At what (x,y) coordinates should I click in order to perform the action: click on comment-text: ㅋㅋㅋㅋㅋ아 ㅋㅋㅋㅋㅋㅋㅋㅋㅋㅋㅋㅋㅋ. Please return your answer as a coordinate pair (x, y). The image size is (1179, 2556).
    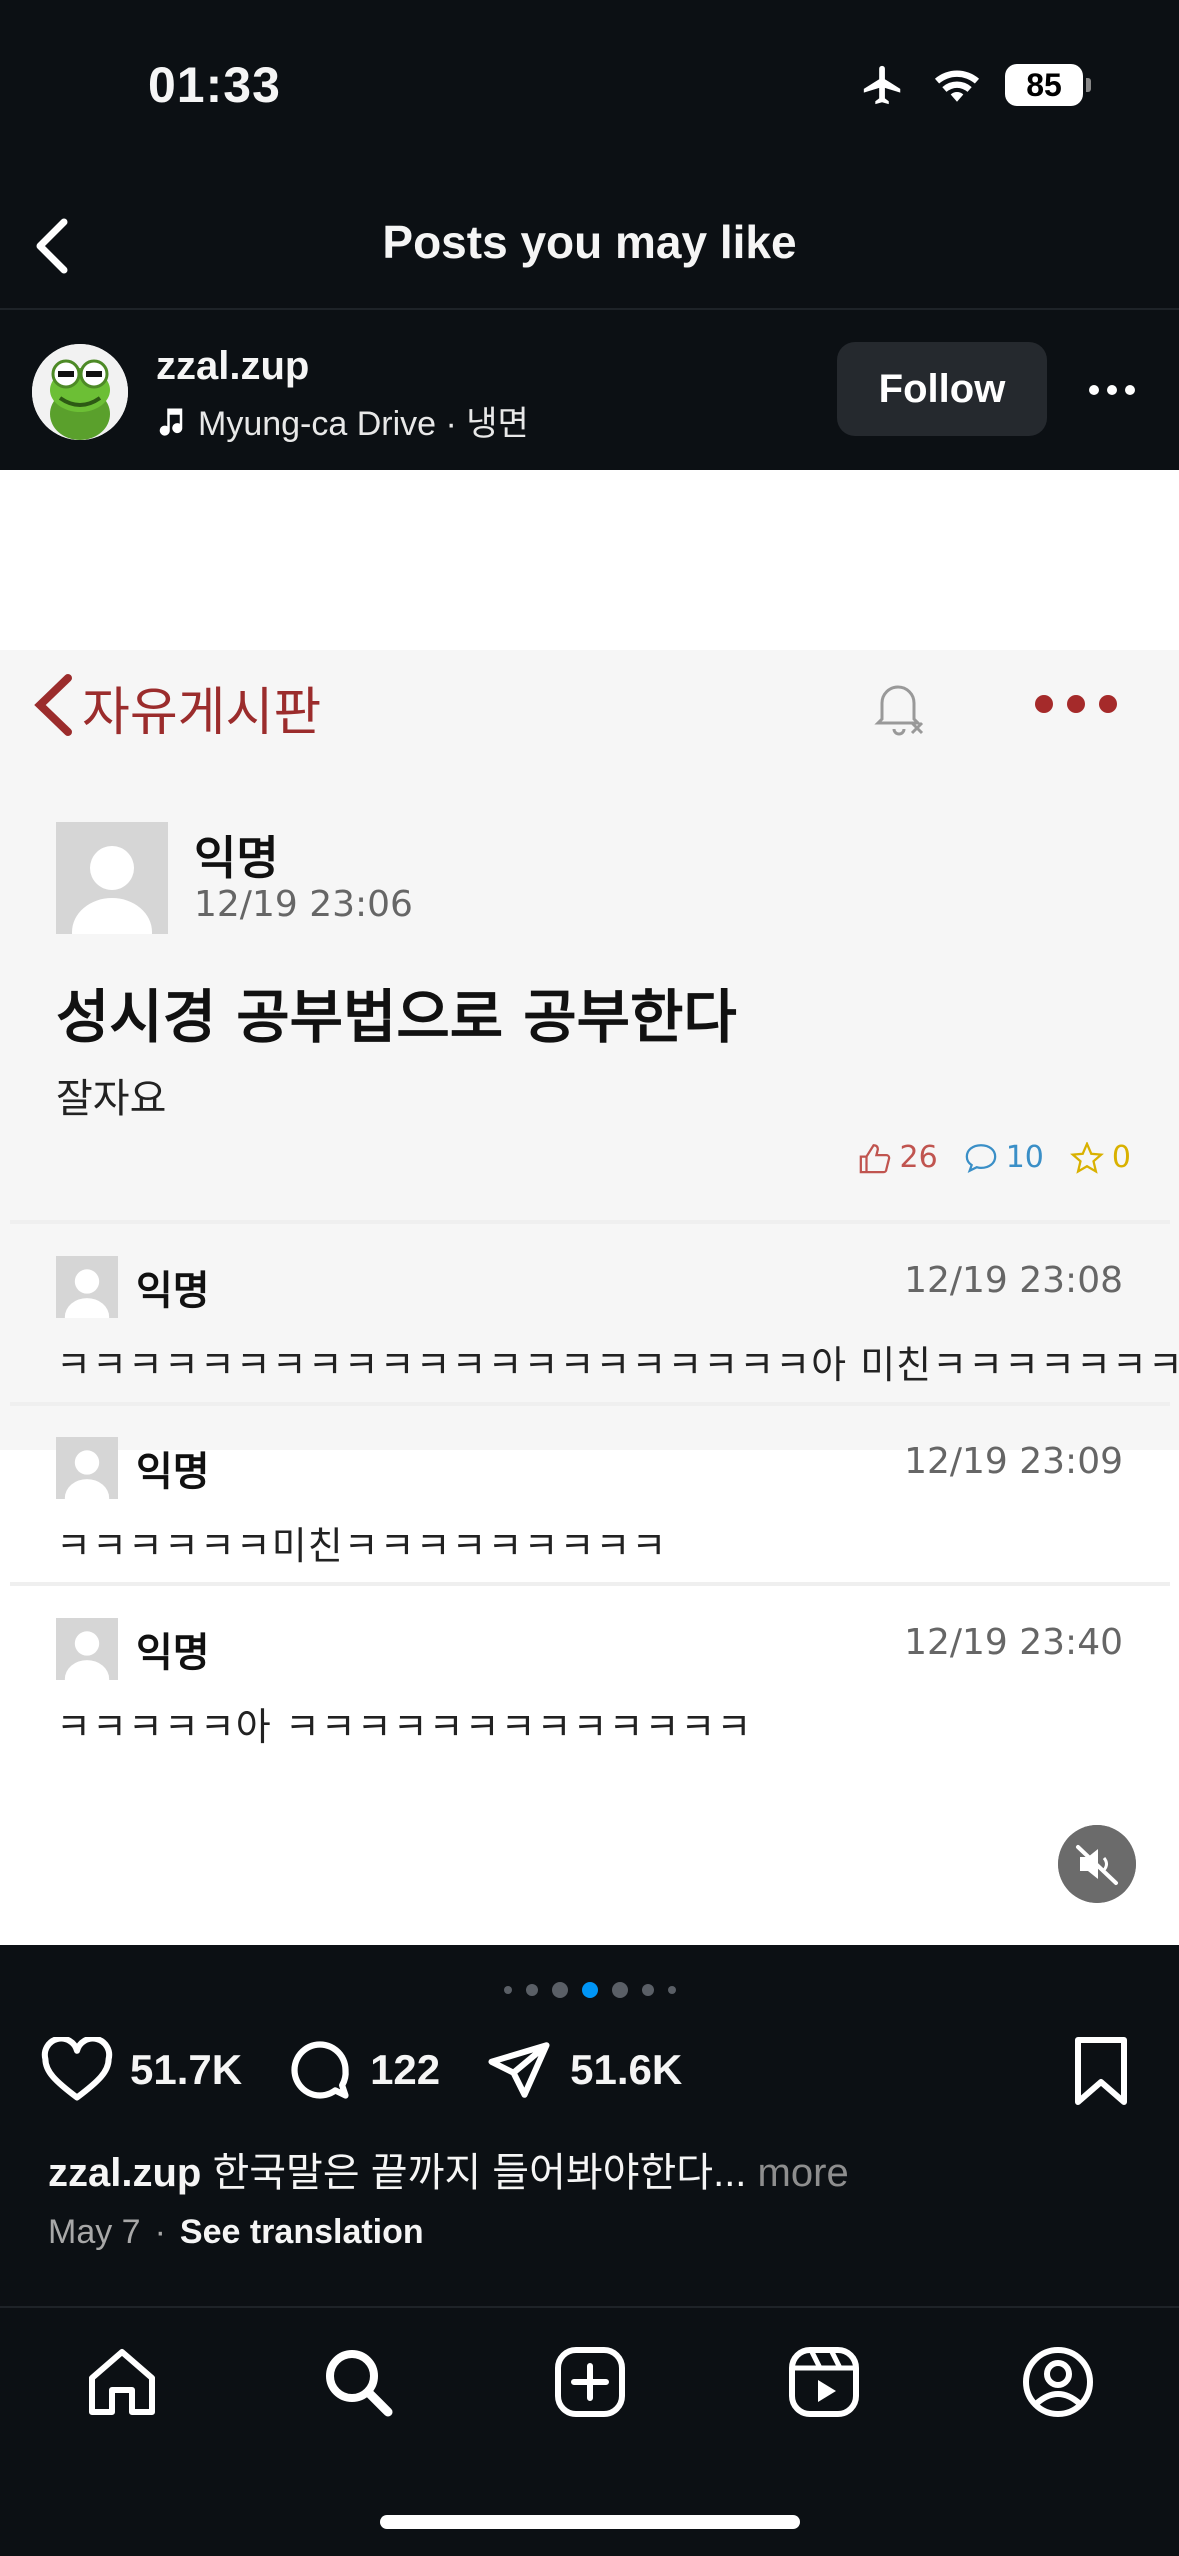
    Looking at the image, I should click on (404, 1727).